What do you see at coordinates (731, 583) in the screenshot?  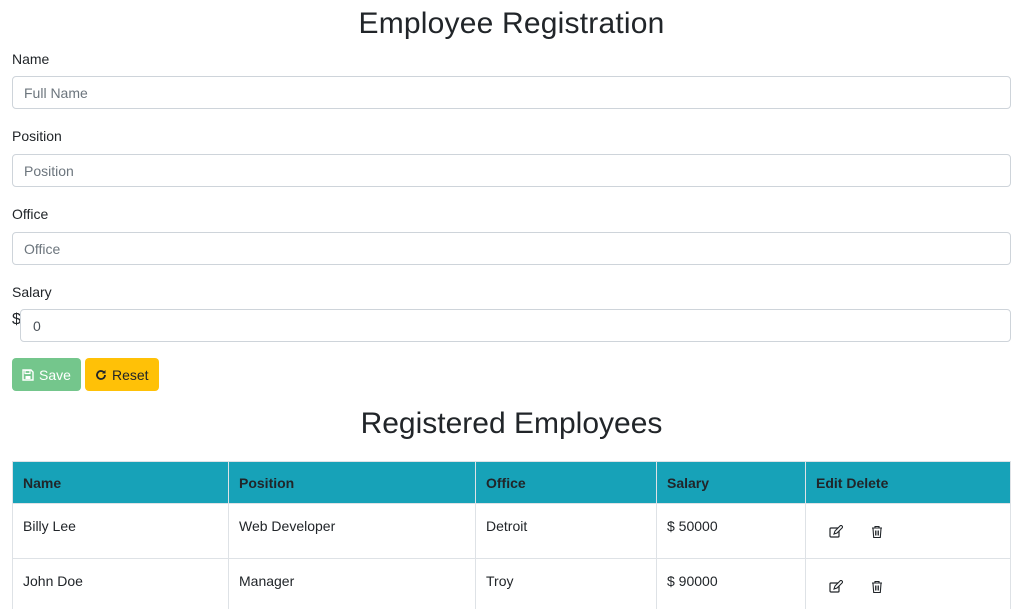 I see `cell-salary: $ 90000` at bounding box center [731, 583].